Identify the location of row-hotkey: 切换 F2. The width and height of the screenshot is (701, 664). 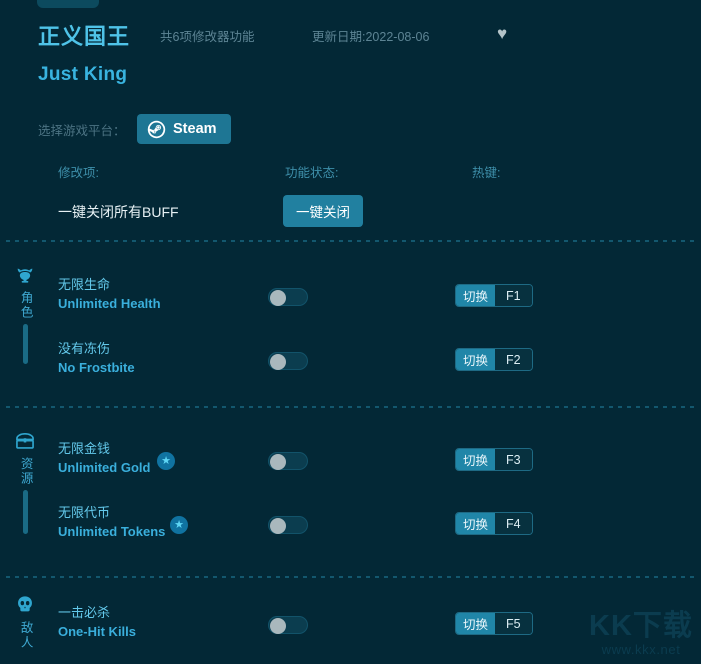
(494, 359).